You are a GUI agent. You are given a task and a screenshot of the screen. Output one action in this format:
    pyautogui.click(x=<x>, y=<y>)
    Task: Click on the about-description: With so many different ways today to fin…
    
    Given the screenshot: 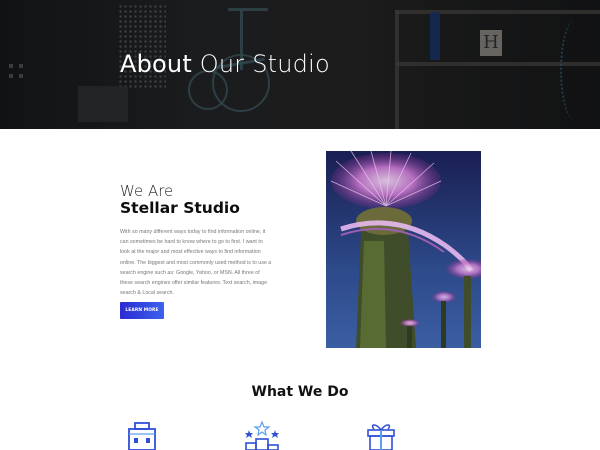 What is the action you would take?
    pyautogui.click(x=196, y=263)
    